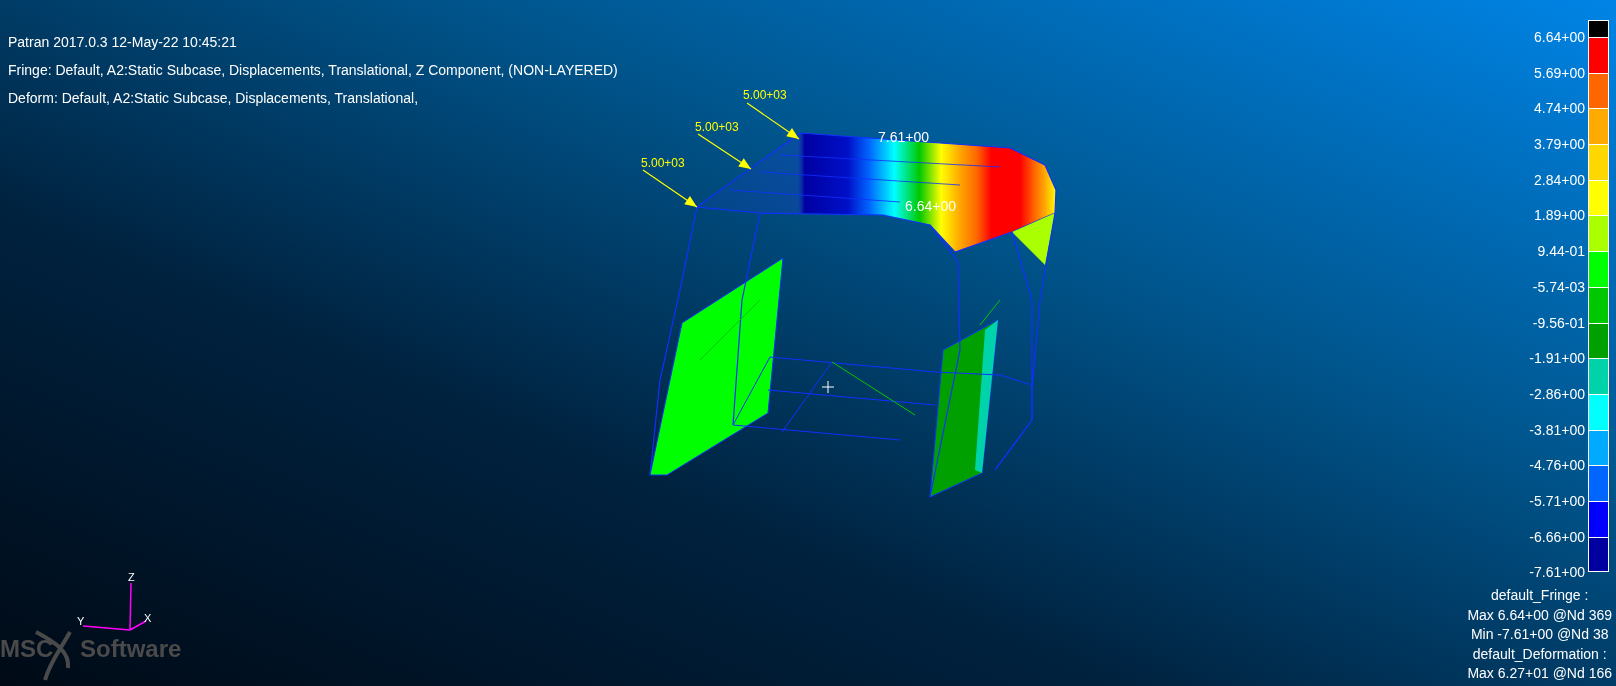 This screenshot has height=686, width=1616. I want to click on legend-value: -4.76+00, so click(1557, 465).